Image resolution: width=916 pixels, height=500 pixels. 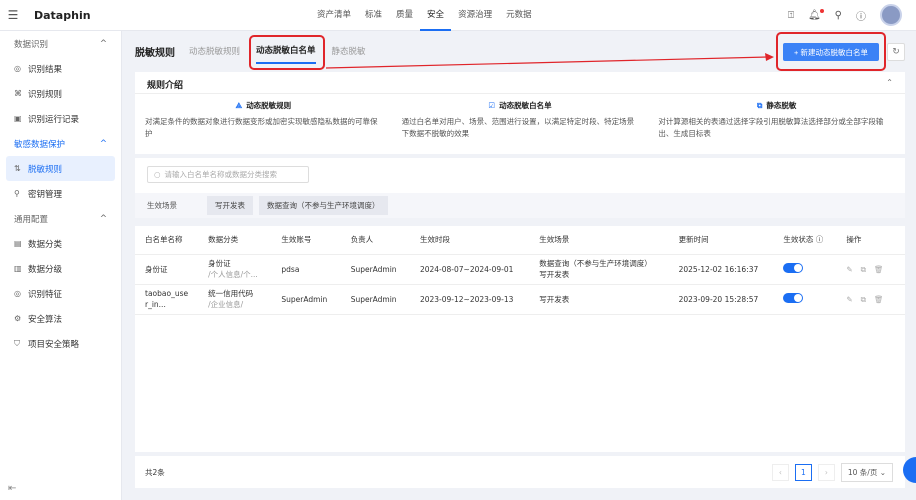 I want to click on annotation-arrow, so click(x=549, y=61).